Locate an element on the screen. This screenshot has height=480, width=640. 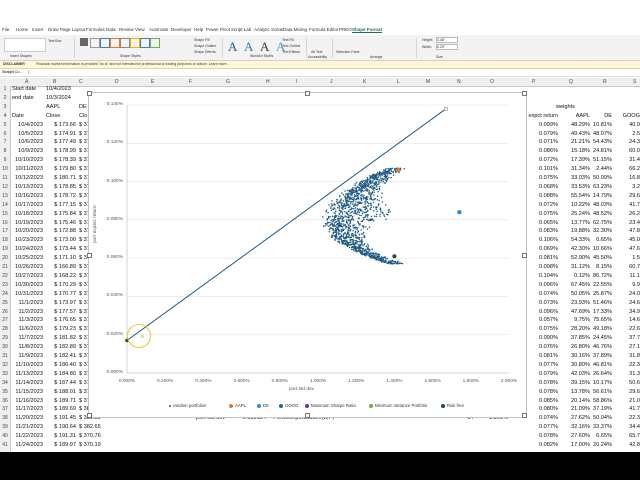
weight-cell: 48.07% is located at coordinates (601, 134).